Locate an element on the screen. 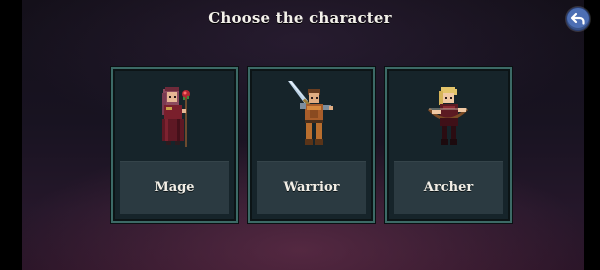 Image resolution: width=600 pixels, height=270 pixels. character-card-mage: Mage is located at coordinates (174, 145).